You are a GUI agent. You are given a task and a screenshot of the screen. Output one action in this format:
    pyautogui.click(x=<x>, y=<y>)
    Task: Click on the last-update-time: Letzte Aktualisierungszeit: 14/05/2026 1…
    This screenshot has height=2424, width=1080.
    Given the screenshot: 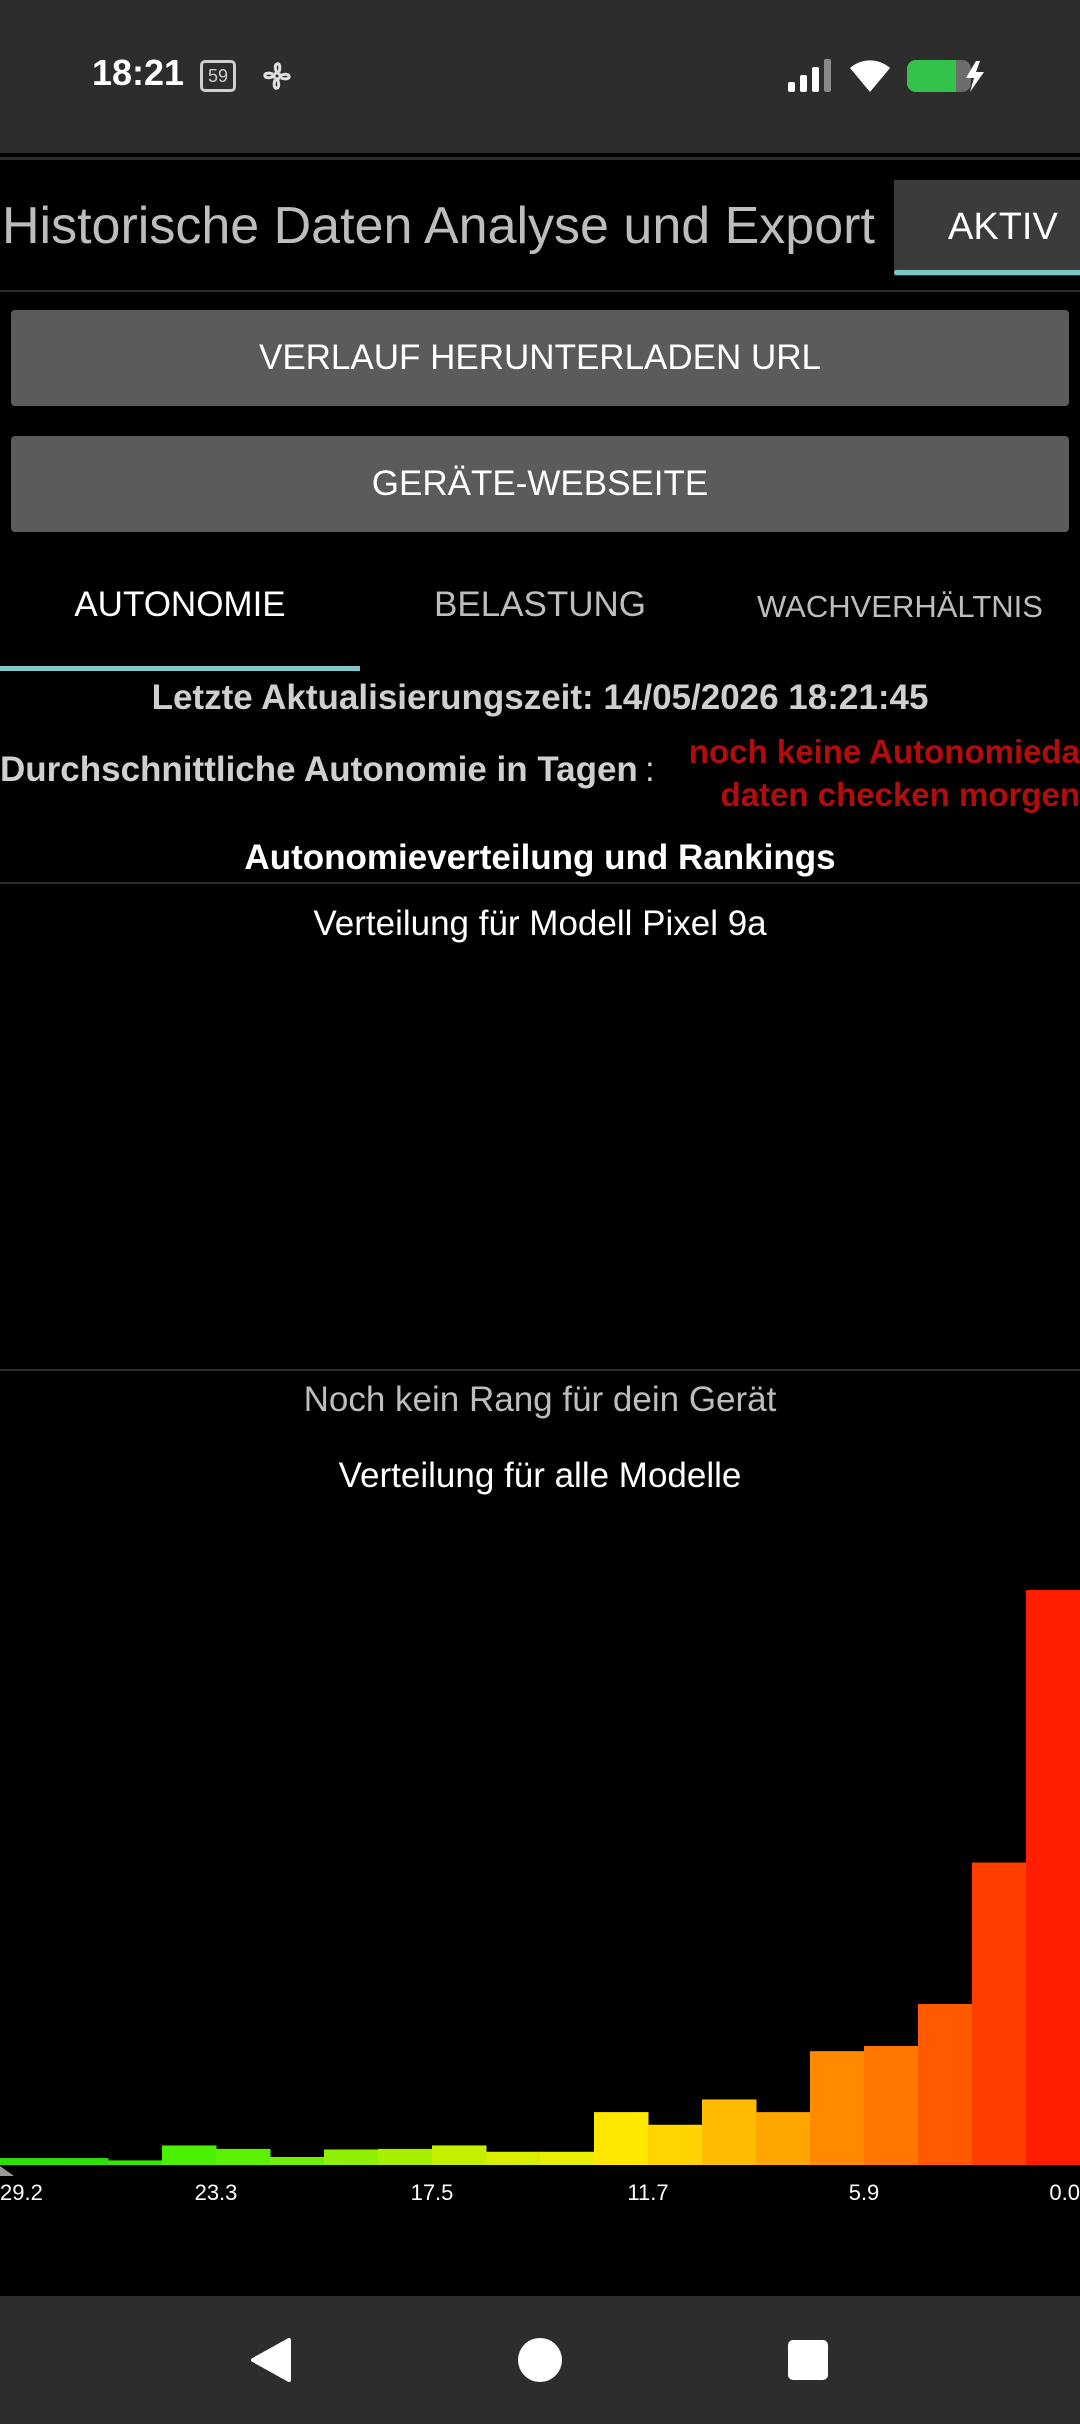 What is the action you would take?
    pyautogui.click(x=540, y=697)
    